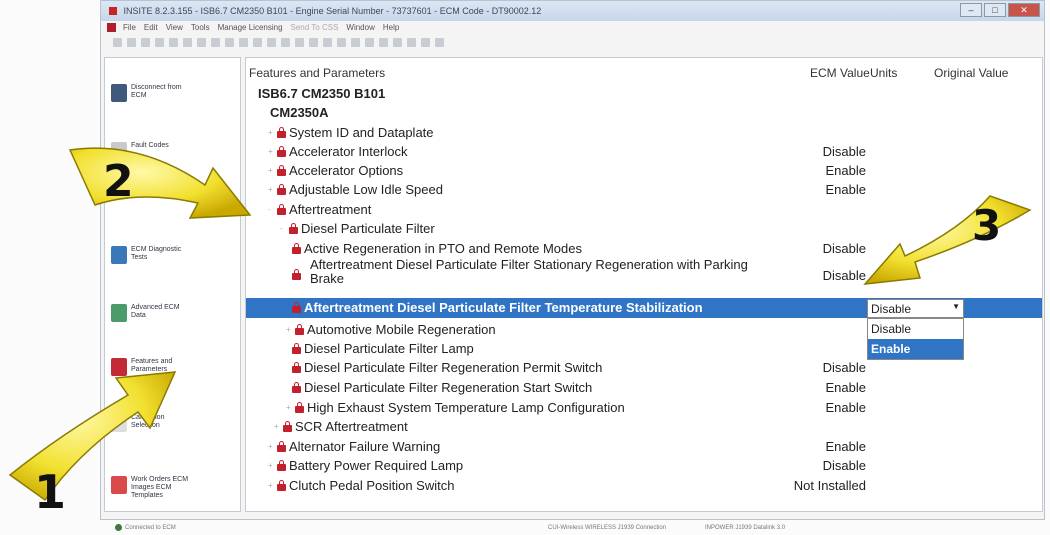 Image resolution: width=1050 pixels, height=535 pixels. Describe the element at coordinates (644, 426) in the screenshot. I see `tree-row: + SCR Aftertreatment` at that location.